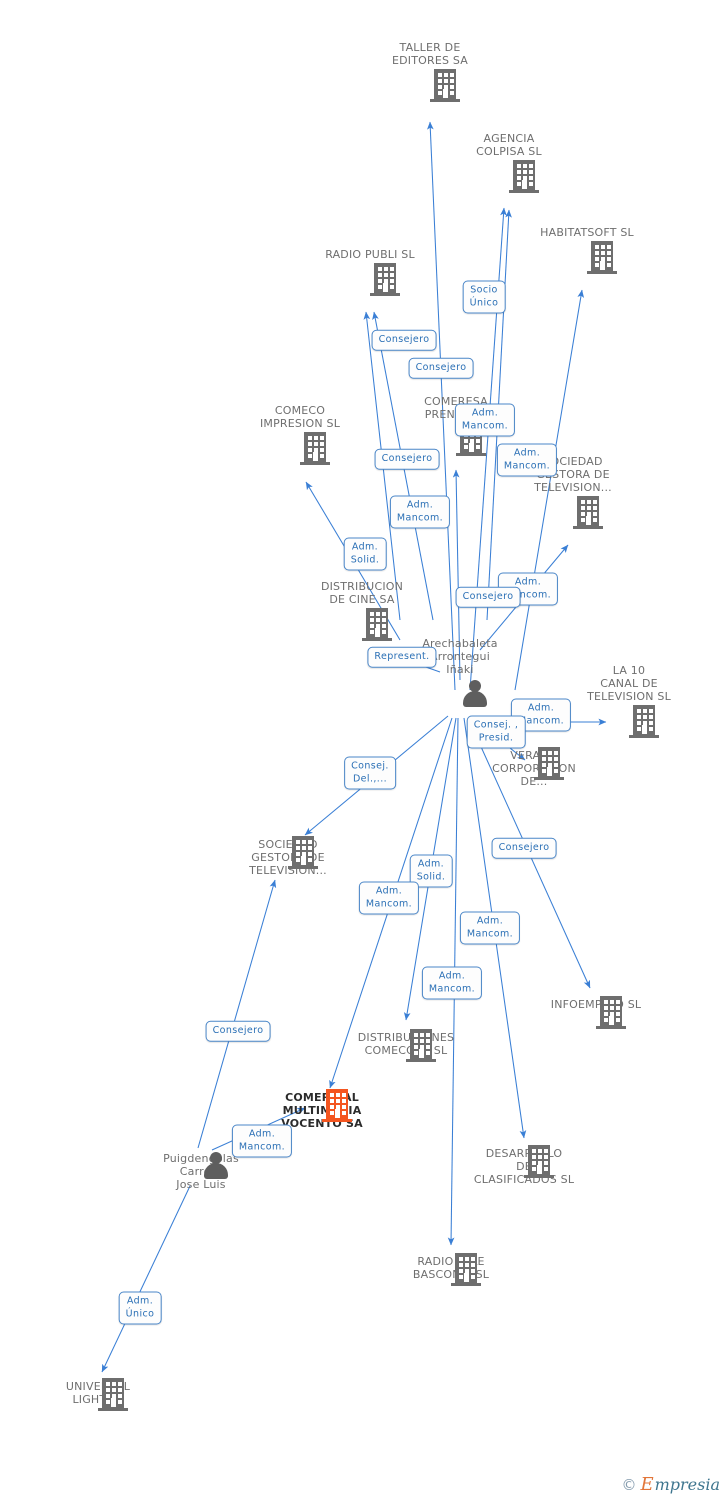 The image size is (728, 1500). What do you see at coordinates (365, 554) in the screenshot?
I see `relation-label-l08: Adm. Solid.` at bounding box center [365, 554].